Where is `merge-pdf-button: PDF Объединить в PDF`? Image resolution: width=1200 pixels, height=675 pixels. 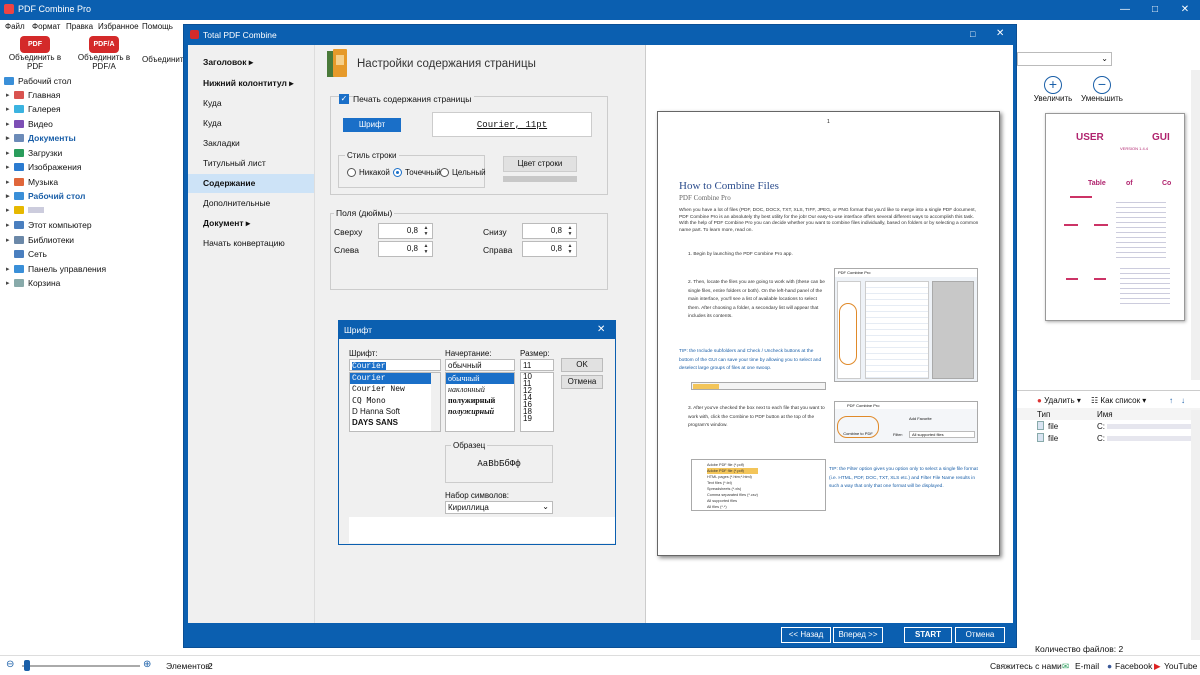 merge-pdf-button: PDF Объединить в PDF is located at coordinates (35, 53).